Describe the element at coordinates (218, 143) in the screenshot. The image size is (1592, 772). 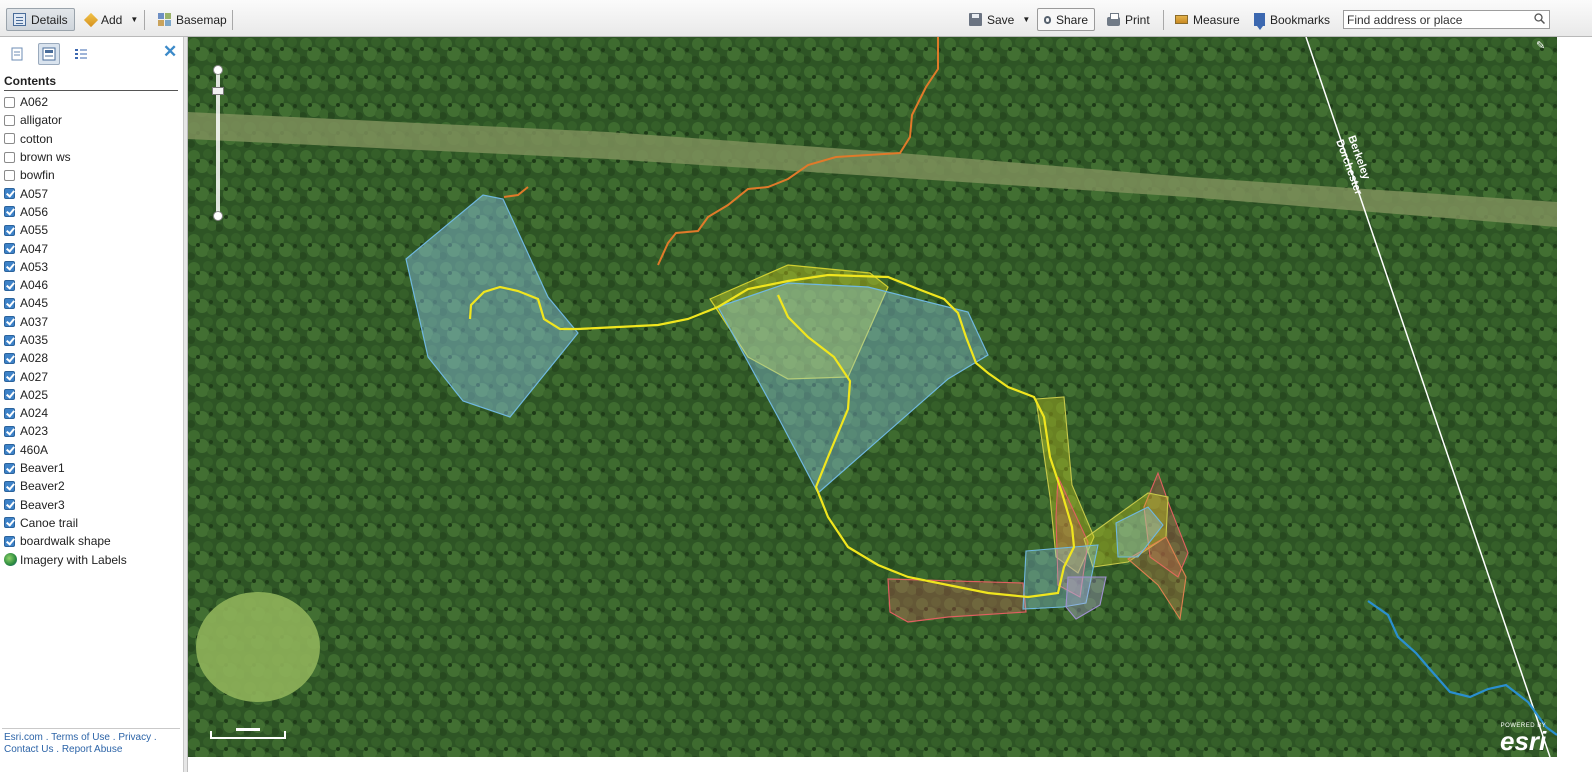
I see `zoom-slider` at that location.